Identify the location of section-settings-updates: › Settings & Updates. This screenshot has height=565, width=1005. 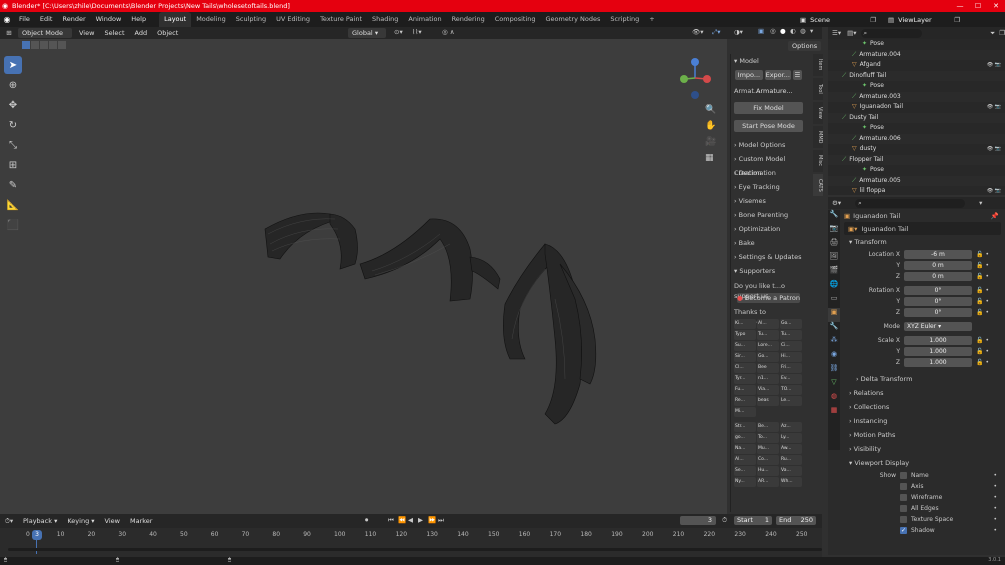
(768, 257).